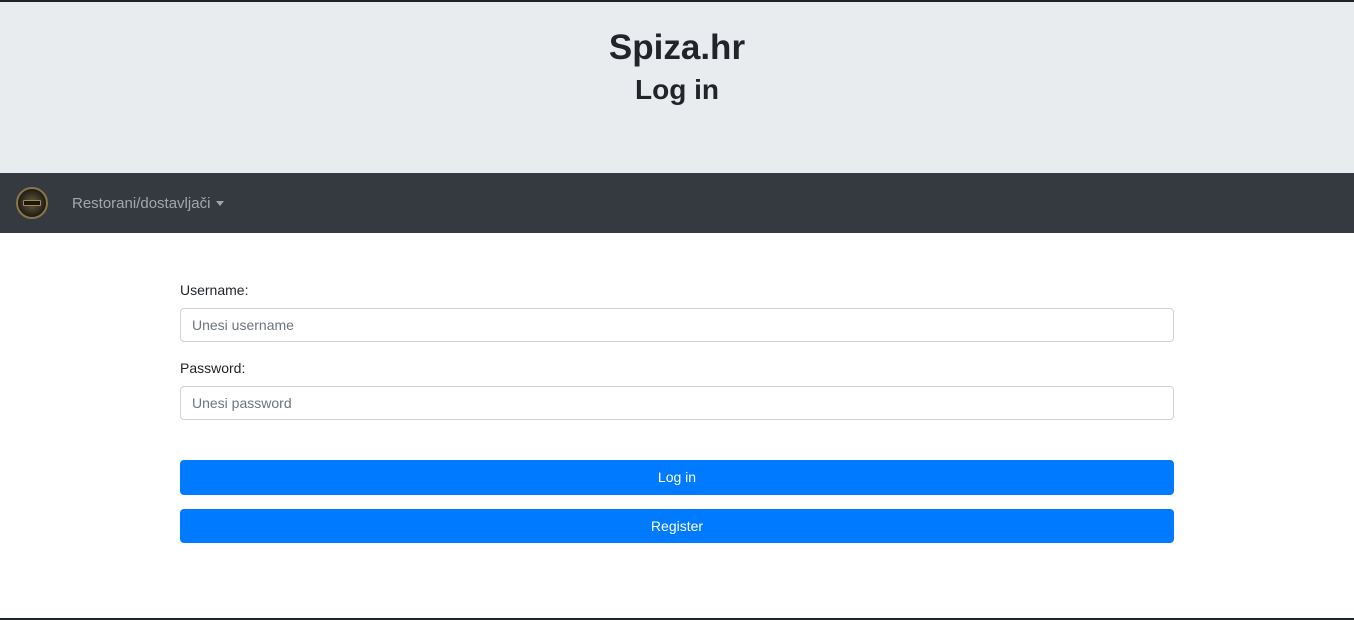 This screenshot has height=620, width=1354. What do you see at coordinates (214, 290) in the screenshot?
I see `username-label: Username:` at bounding box center [214, 290].